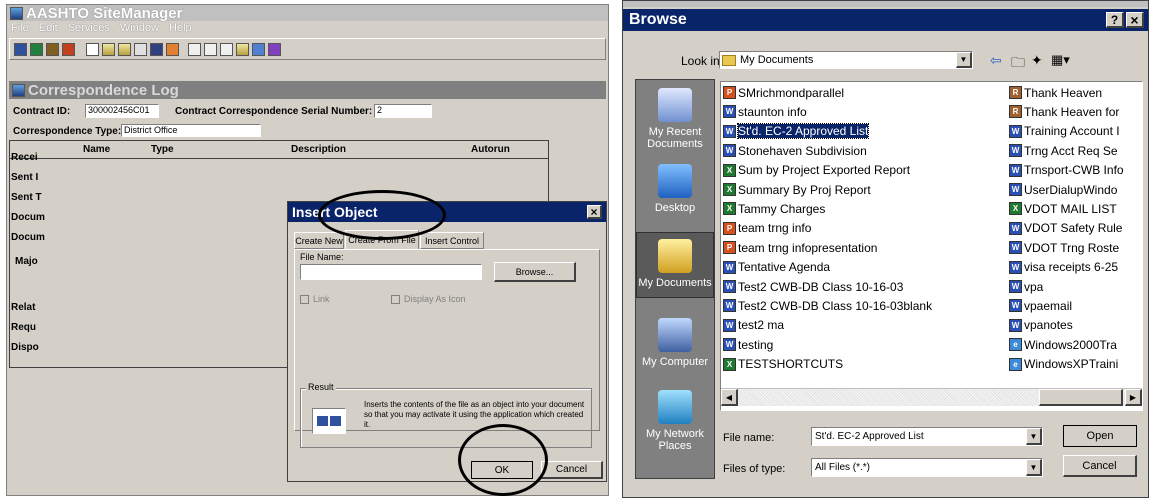 This screenshot has height=498, width=1151. I want to click on label-sent-2: Sent T, so click(26, 197).